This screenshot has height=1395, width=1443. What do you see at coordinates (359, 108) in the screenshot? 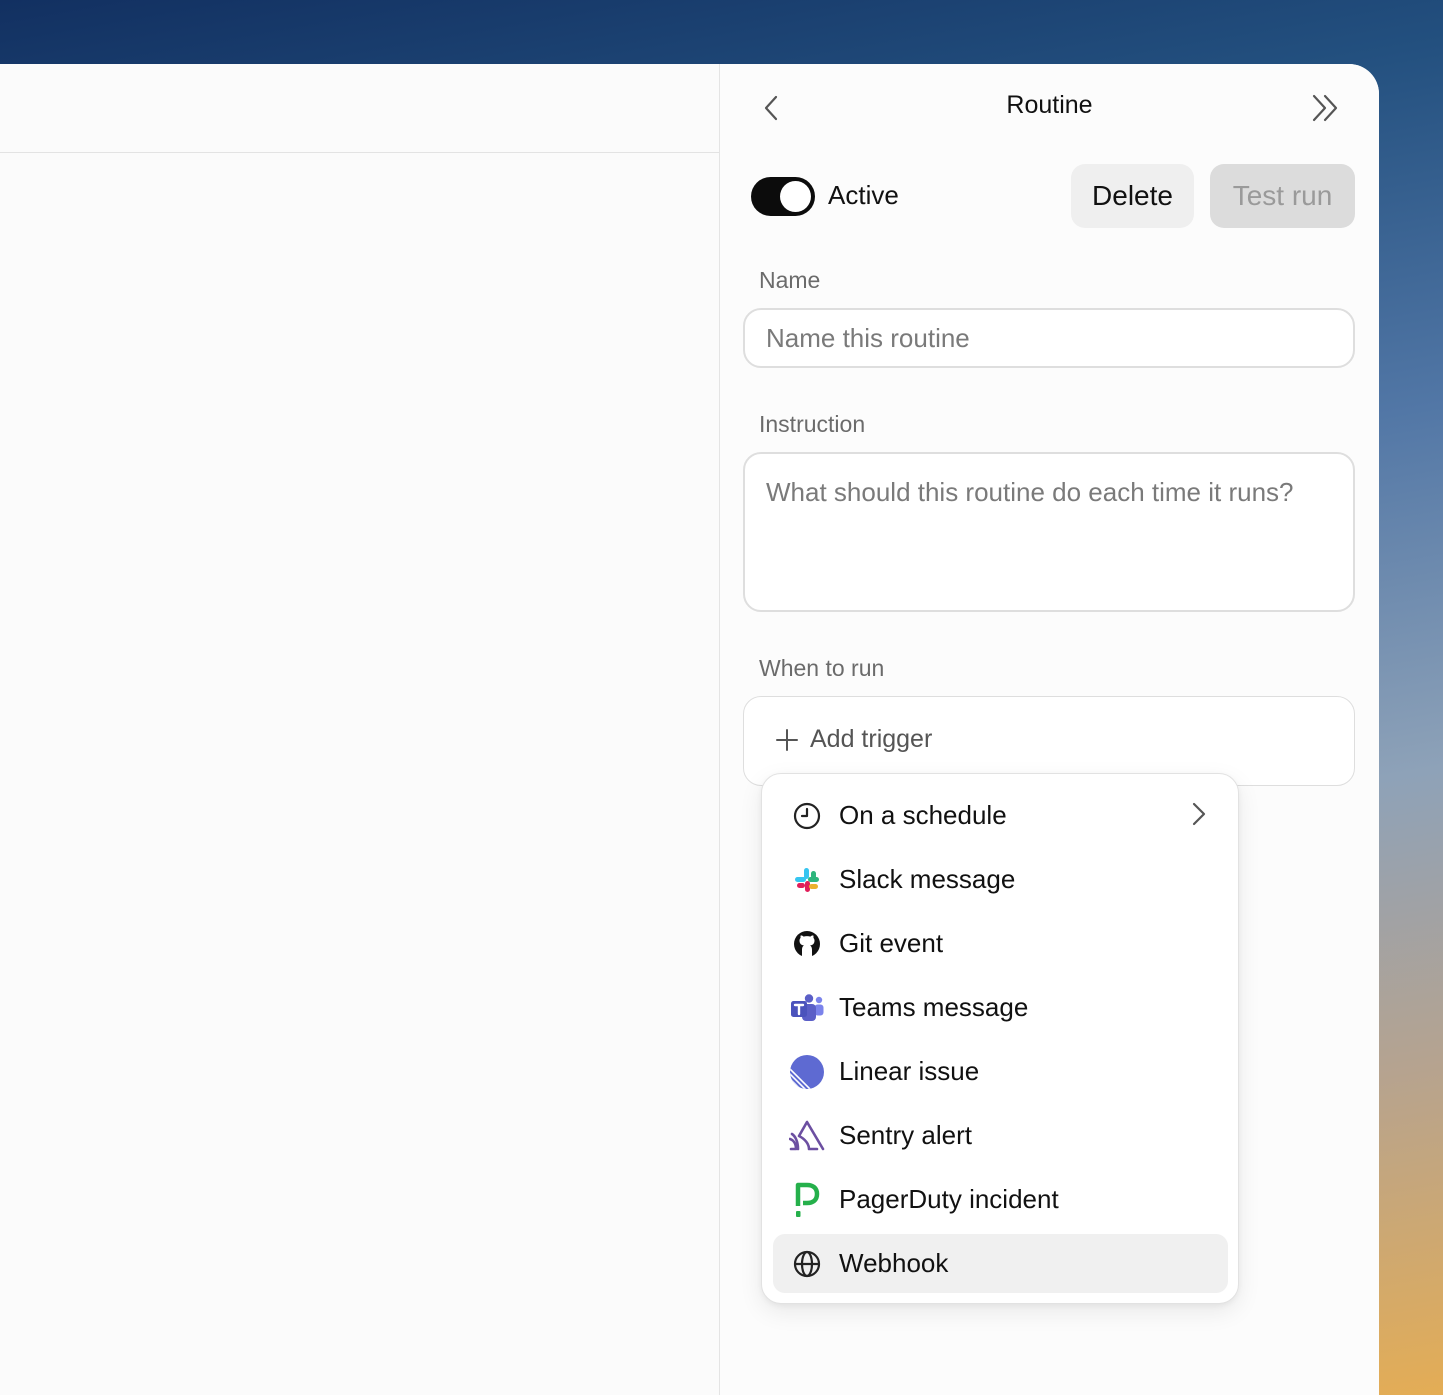
I see `main-toolbar` at bounding box center [359, 108].